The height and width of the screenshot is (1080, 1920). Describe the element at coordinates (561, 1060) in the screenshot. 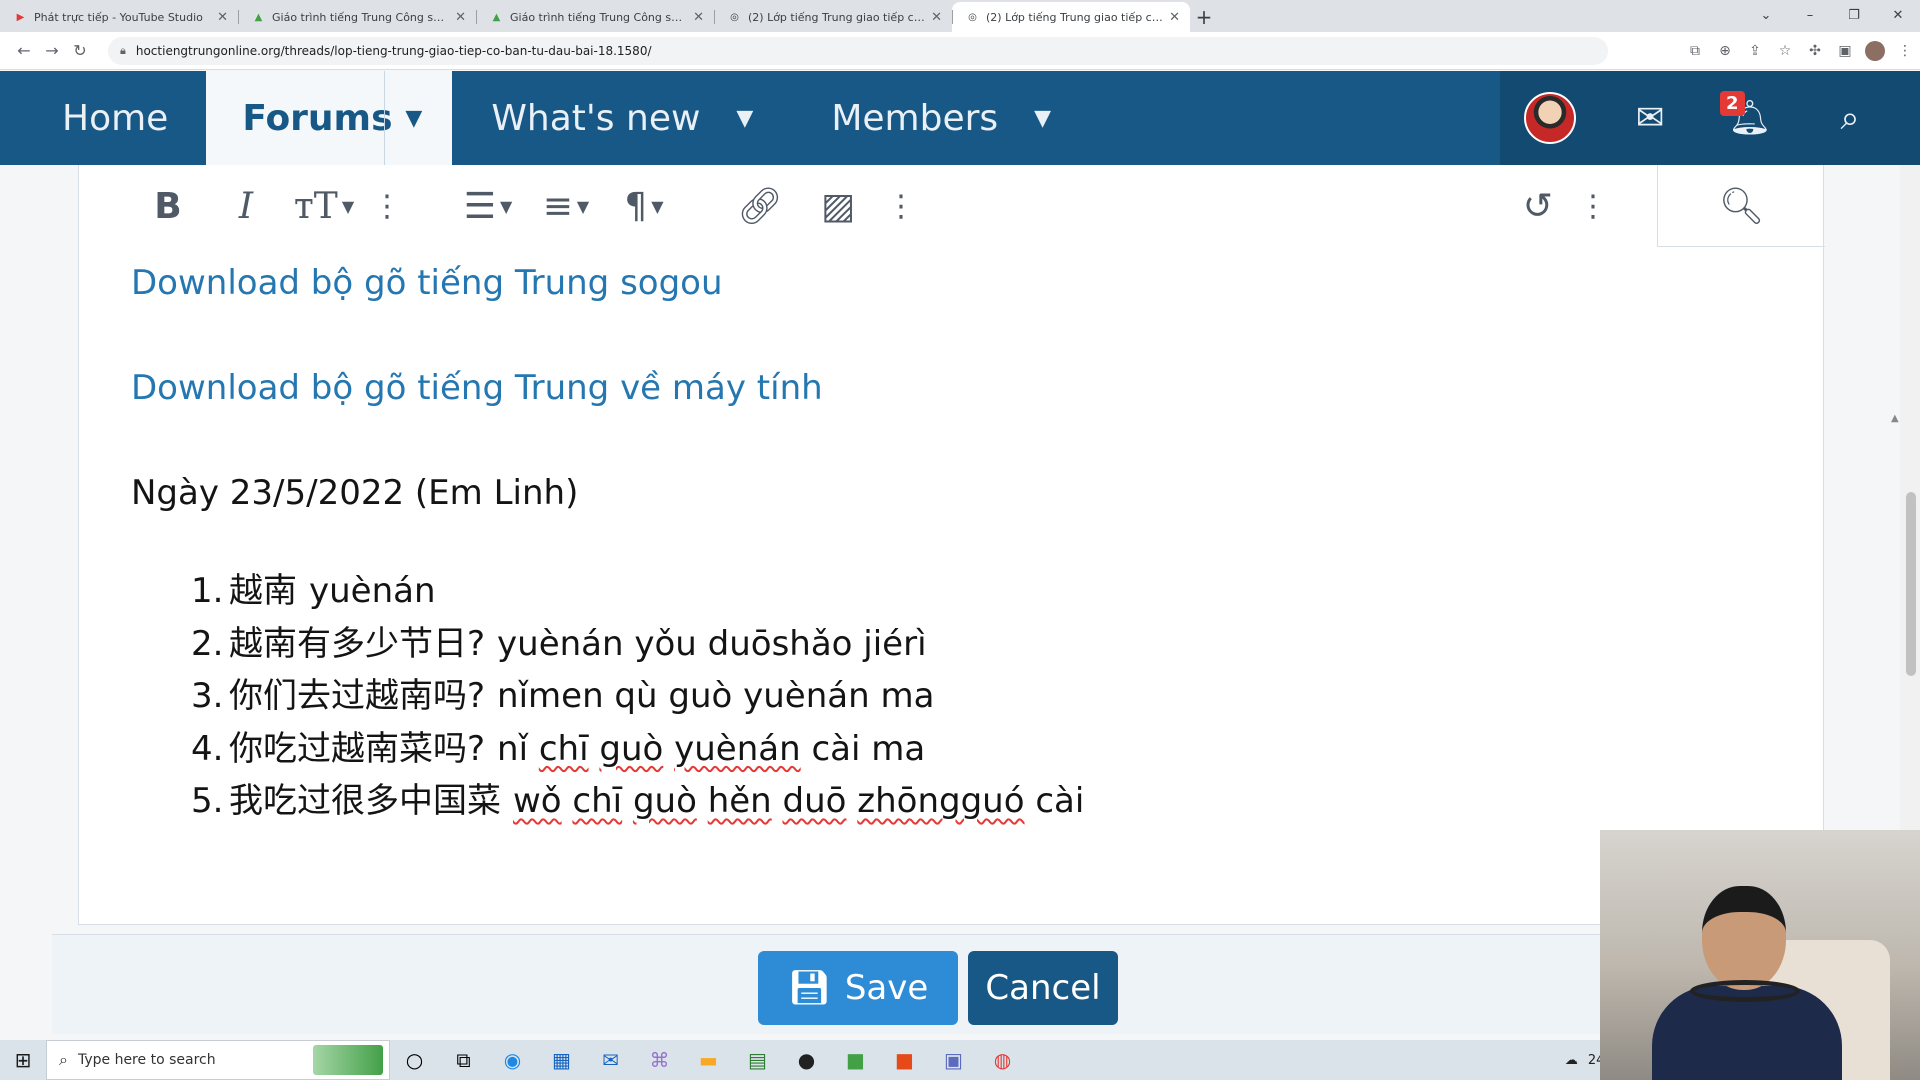

I see `store-icon: ▦` at that location.